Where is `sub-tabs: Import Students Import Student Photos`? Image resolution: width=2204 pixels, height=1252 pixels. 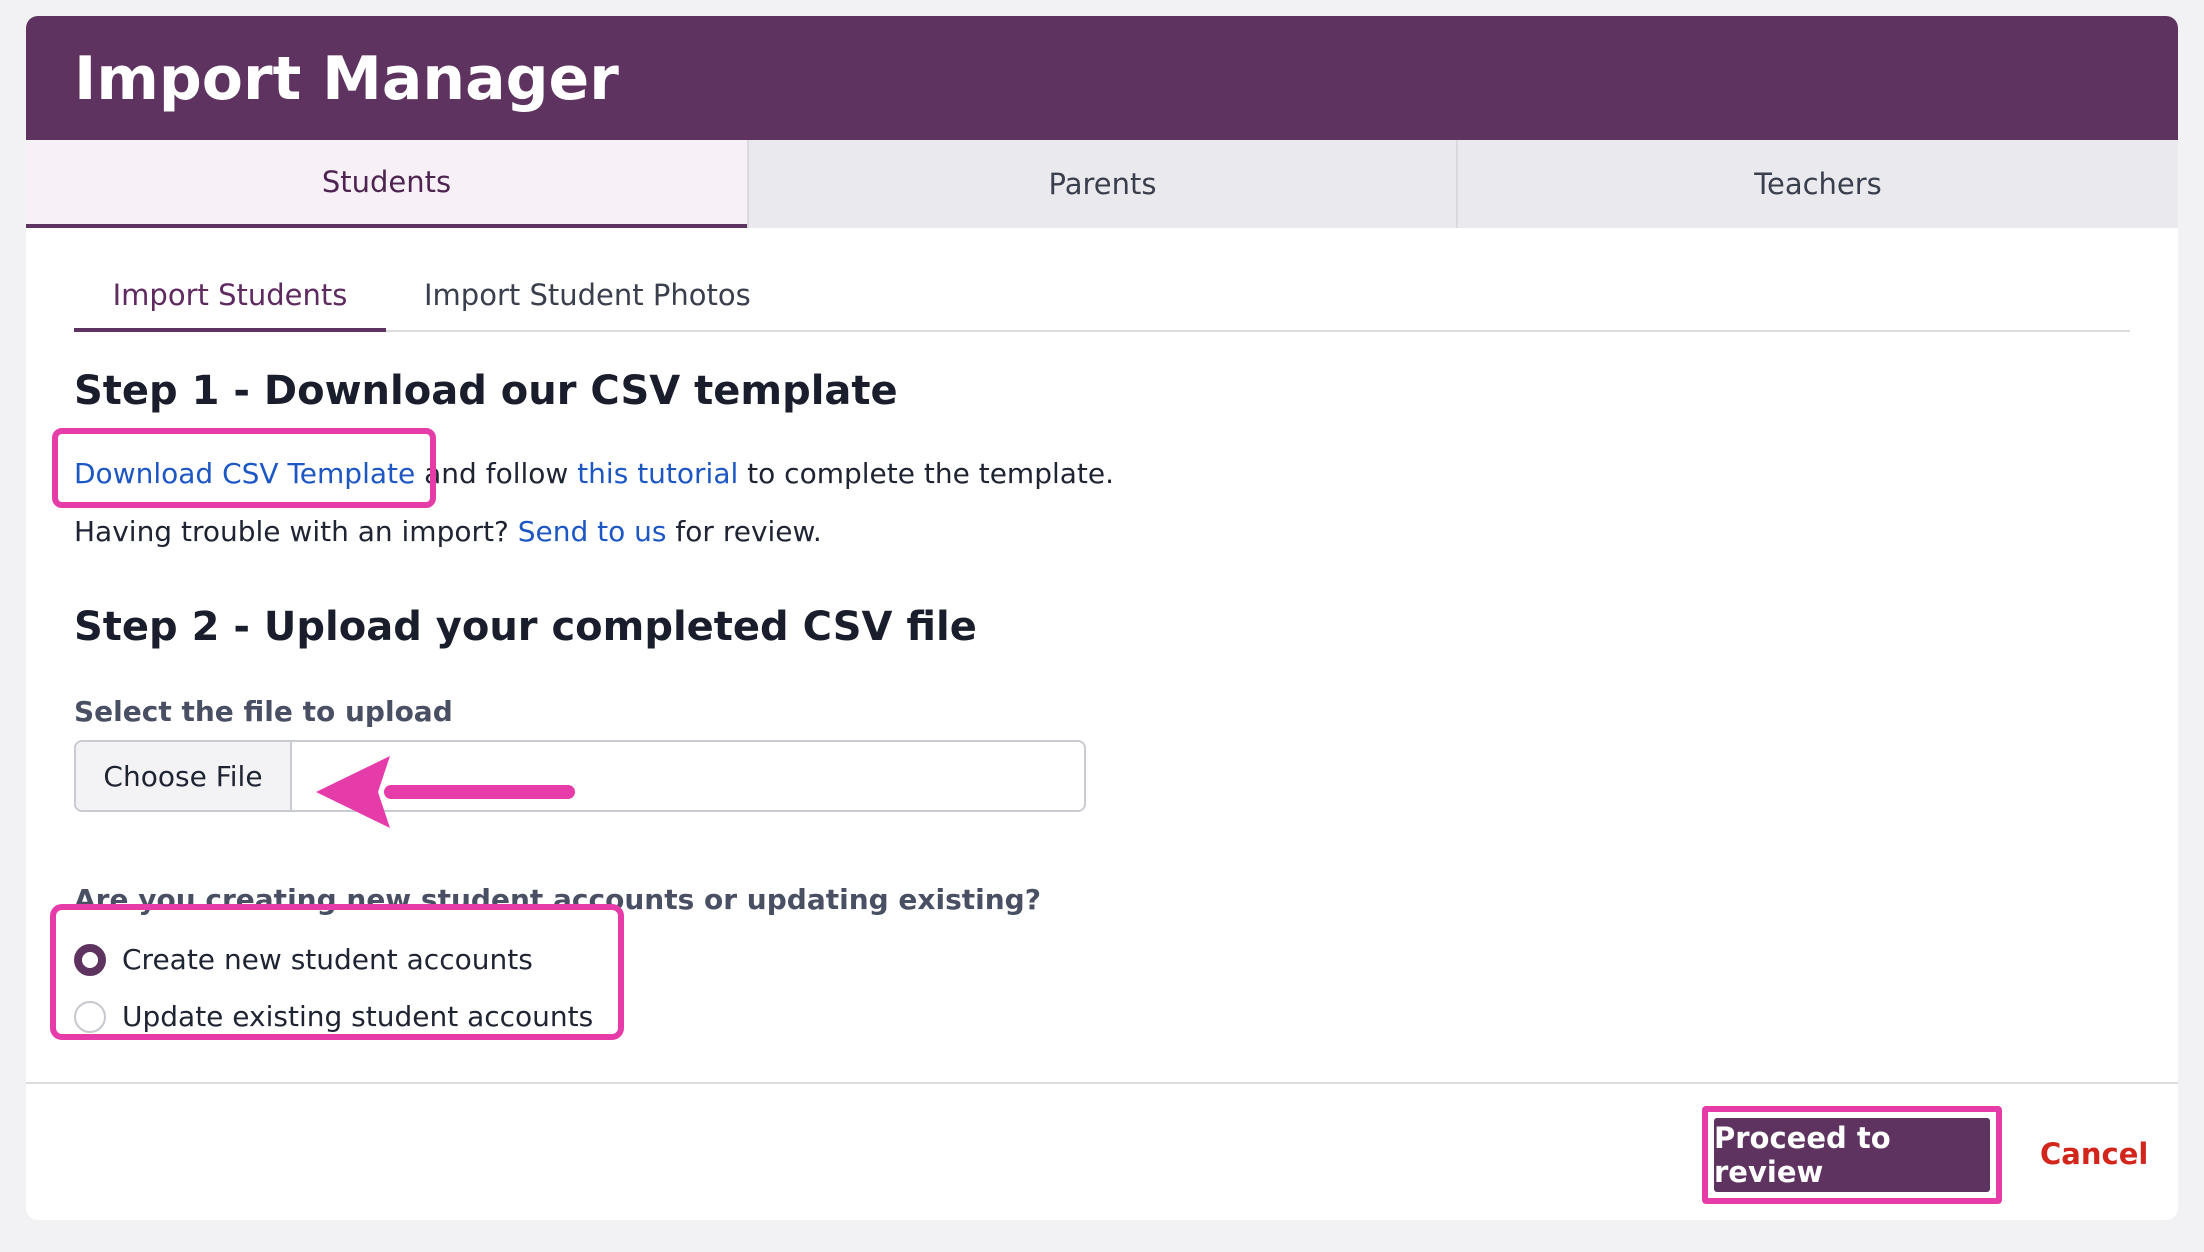 sub-tabs: Import Students Import Student Photos is located at coordinates (1102, 298).